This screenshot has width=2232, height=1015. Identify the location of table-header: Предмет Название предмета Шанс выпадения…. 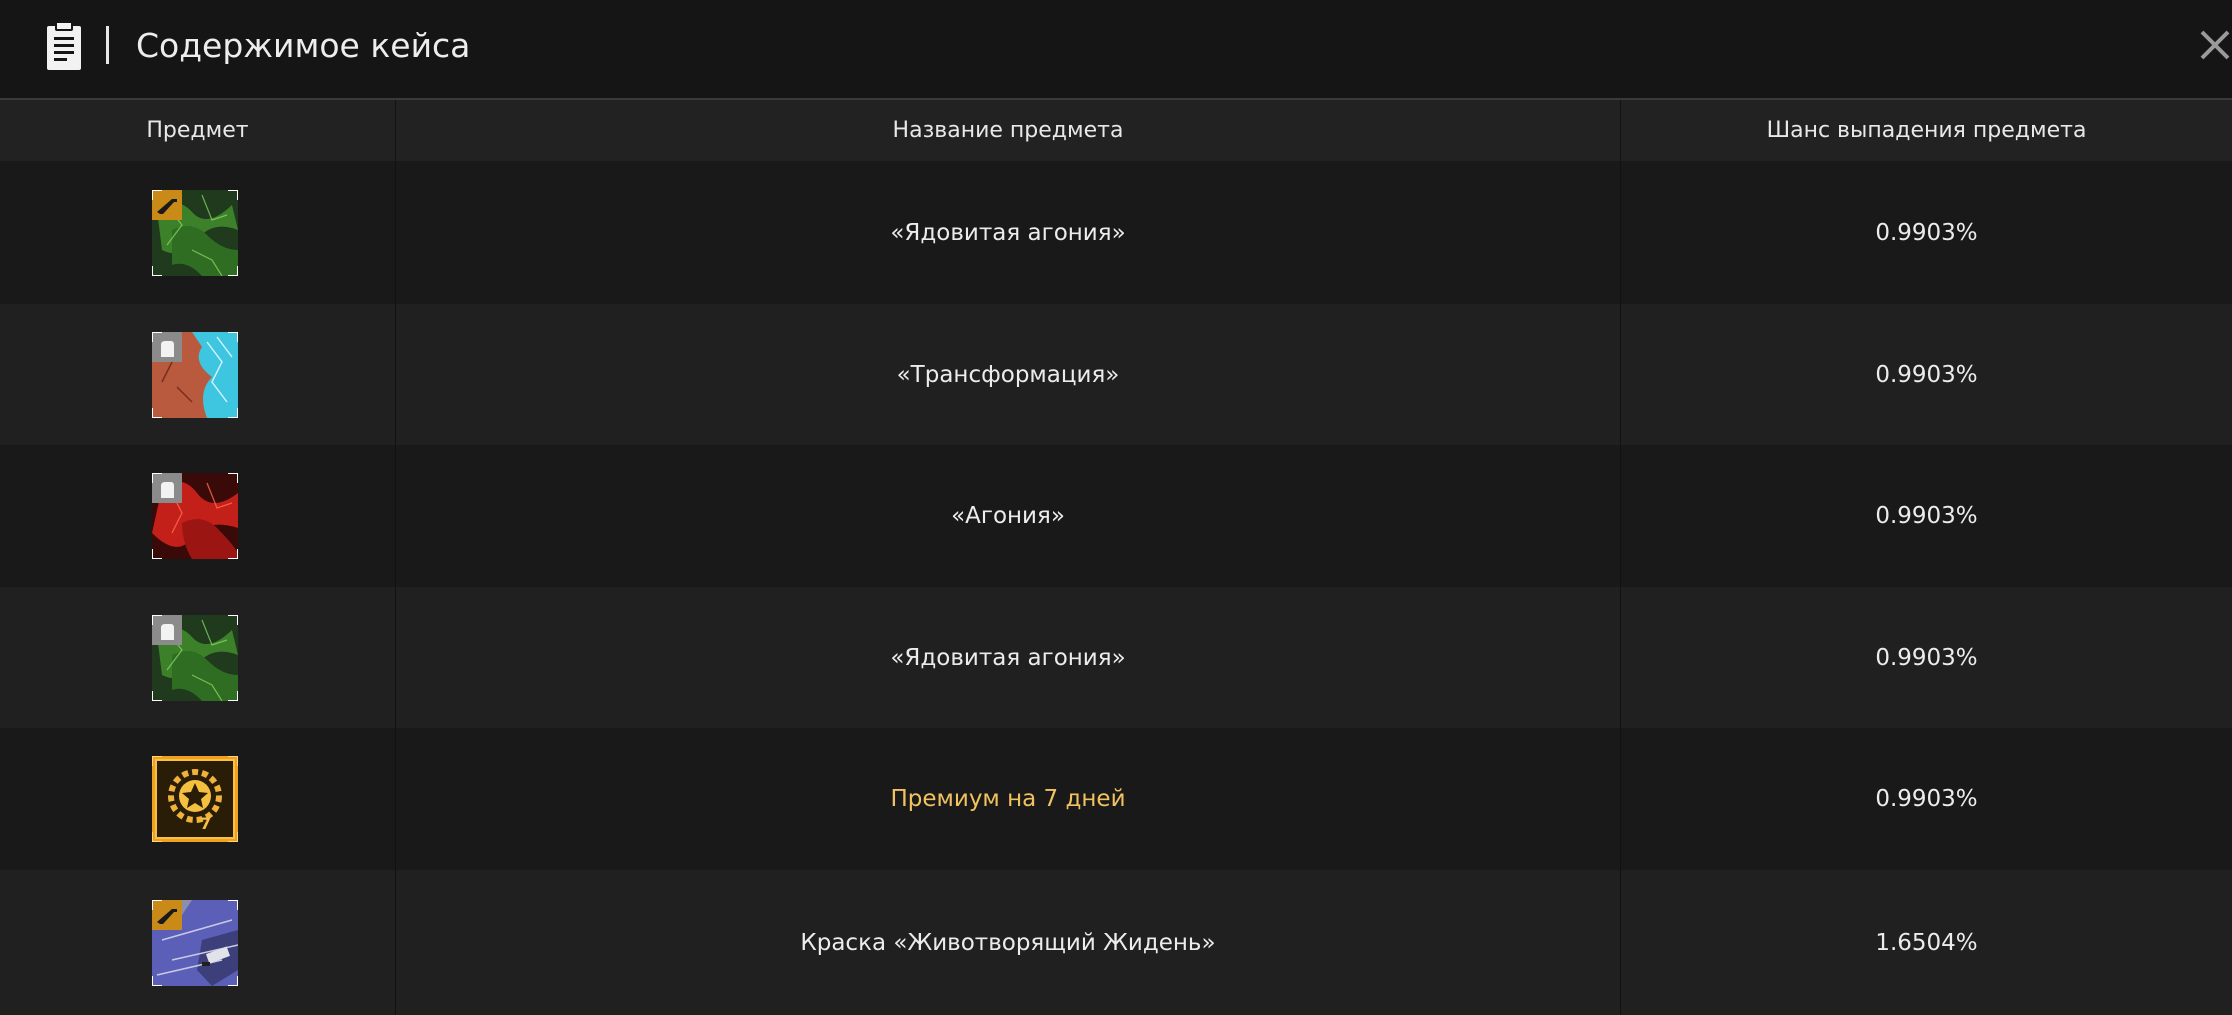
(1116, 131).